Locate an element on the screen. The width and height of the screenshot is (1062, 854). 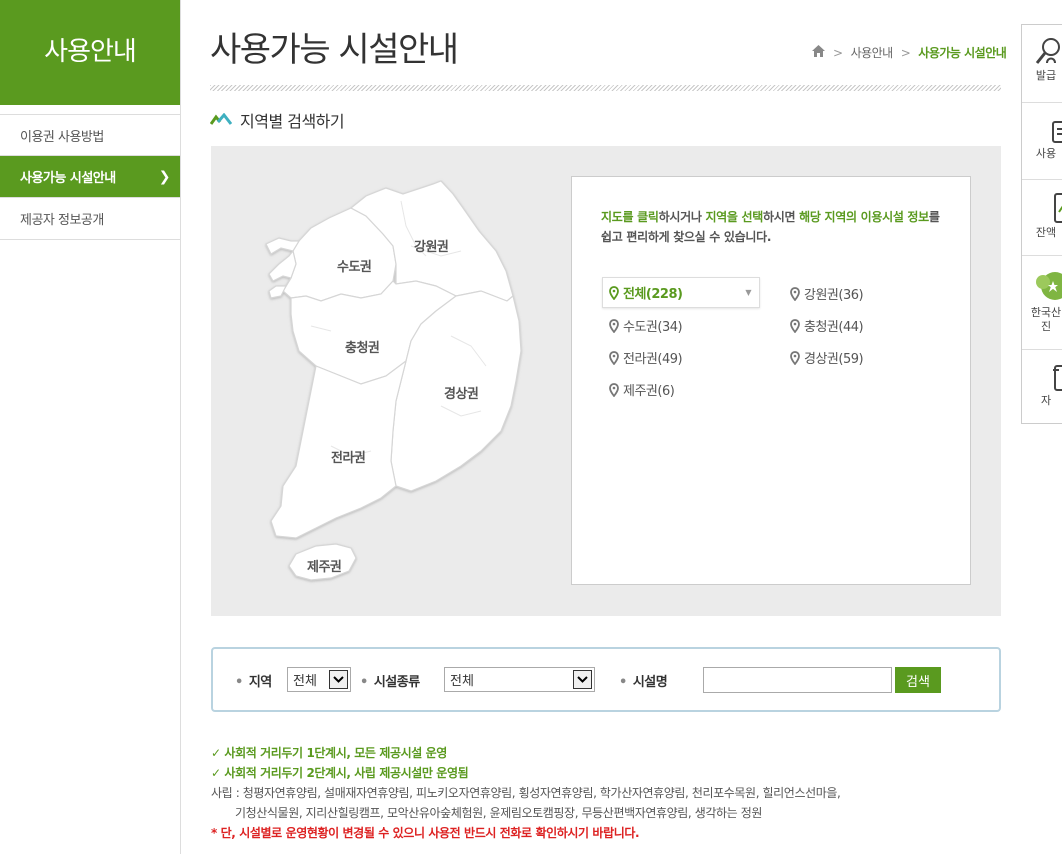
sidebar-title: 사용안내 is located at coordinates (90, 52).